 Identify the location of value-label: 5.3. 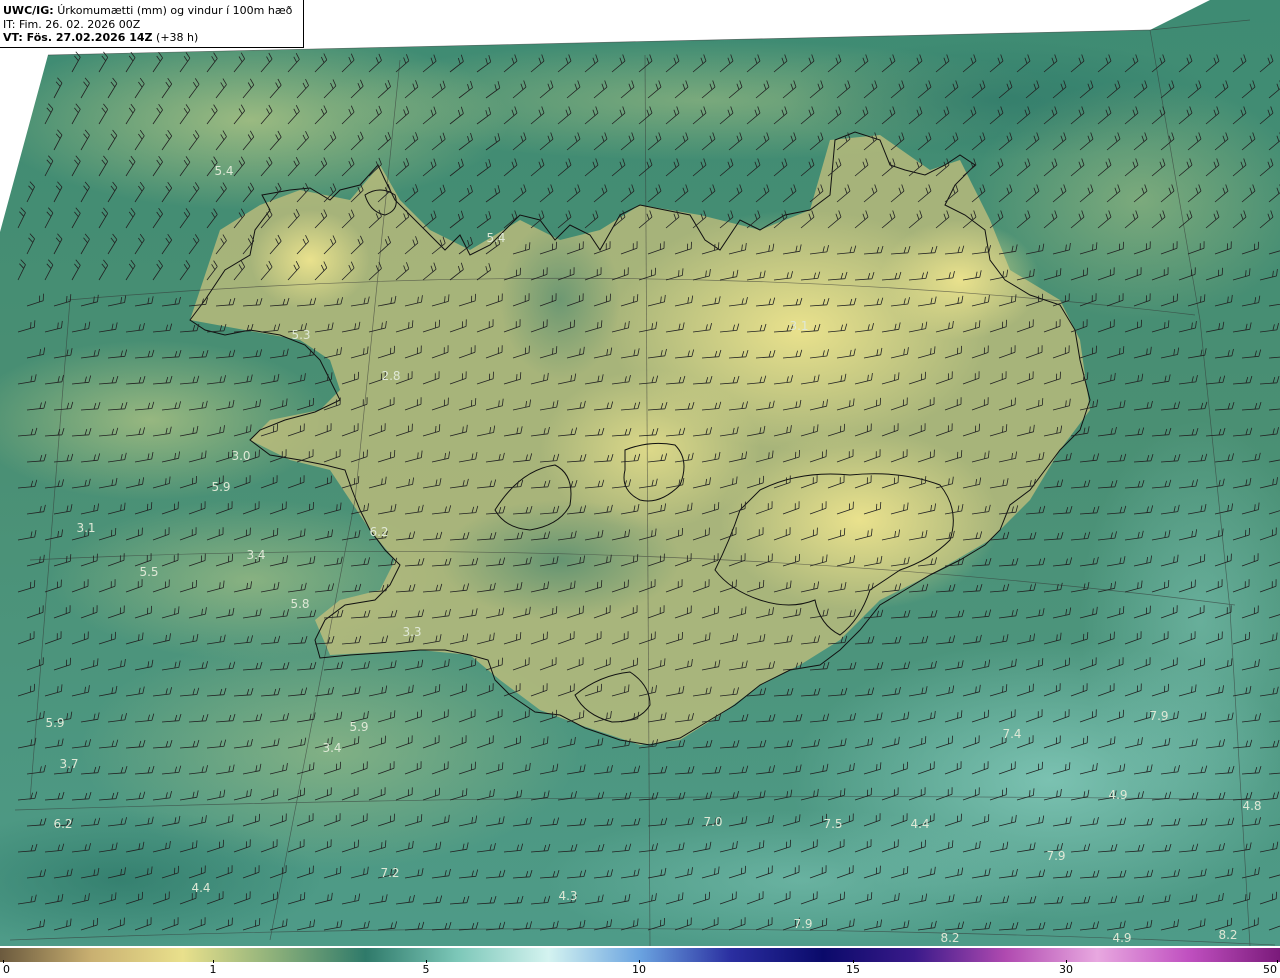
(300, 335).